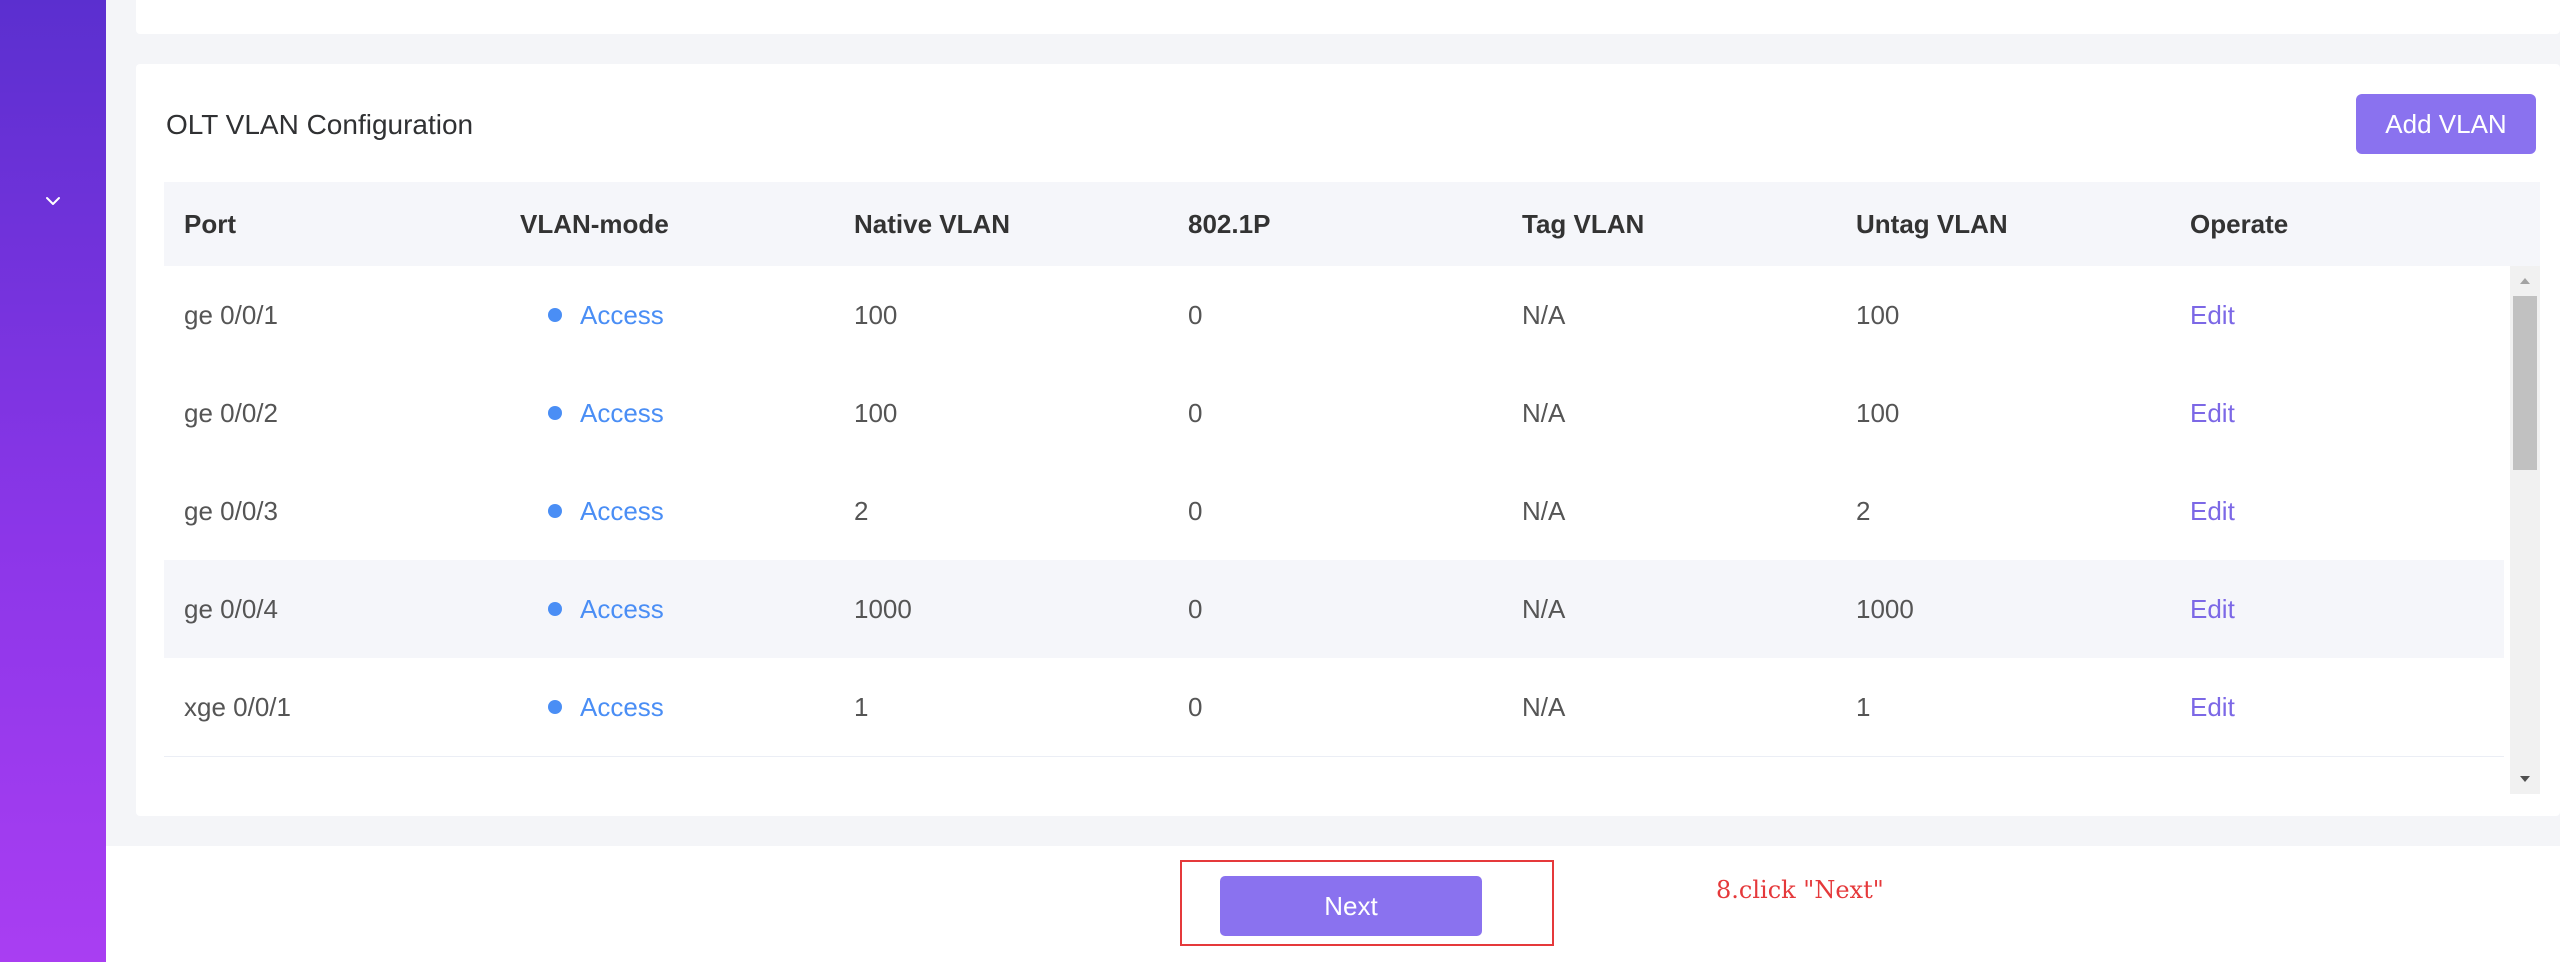 This screenshot has height=962, width=2560. Describe the element at coordinates (1334, 413) in the screenshot. I see `table-row: ge 0/0/2 Access 100 0 N/A 100 Edit` at that location.